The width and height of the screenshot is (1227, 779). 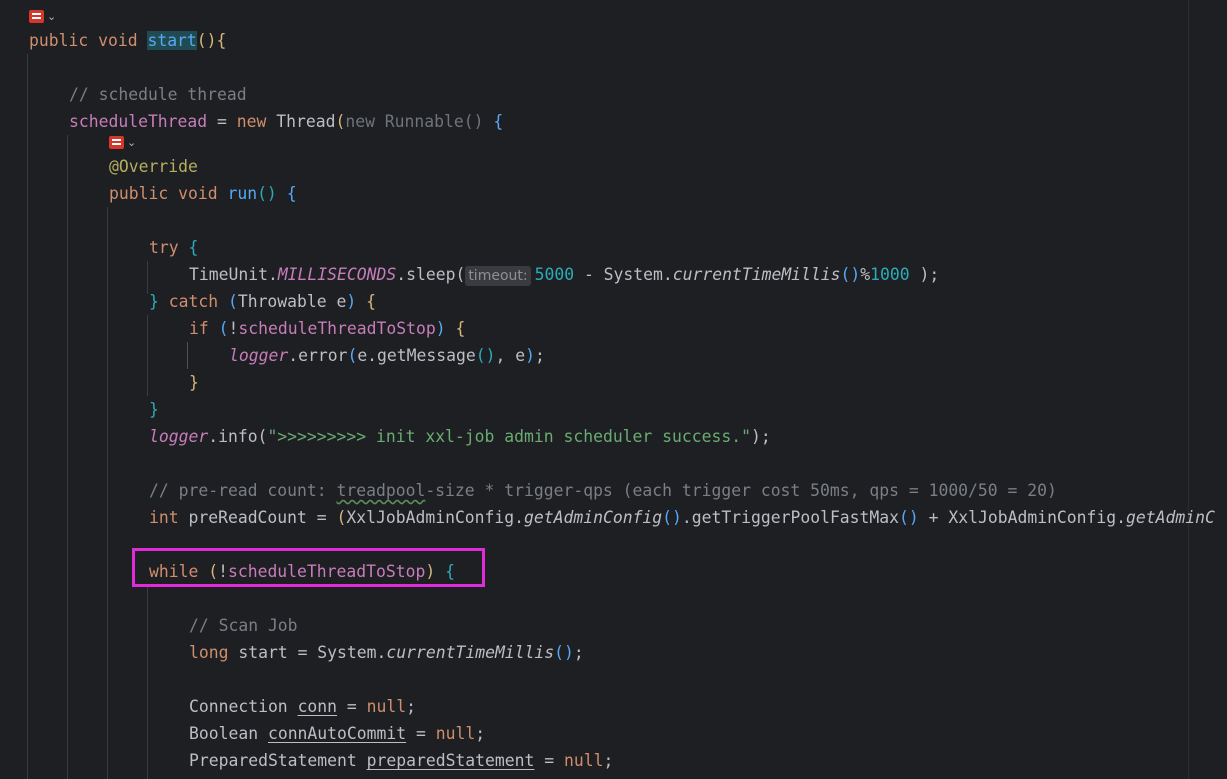 I want to click on number: 5000, so click(x=554, y=274).